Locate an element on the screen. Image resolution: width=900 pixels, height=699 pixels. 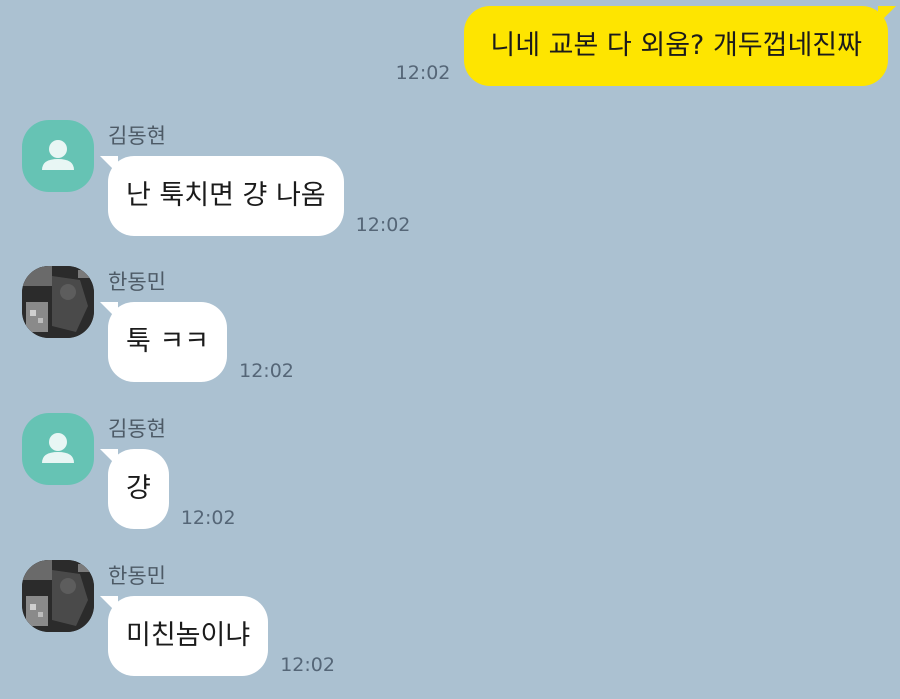
incoming-bubble: 툭 ㅋㅋ is located at coordinates (163, 342).